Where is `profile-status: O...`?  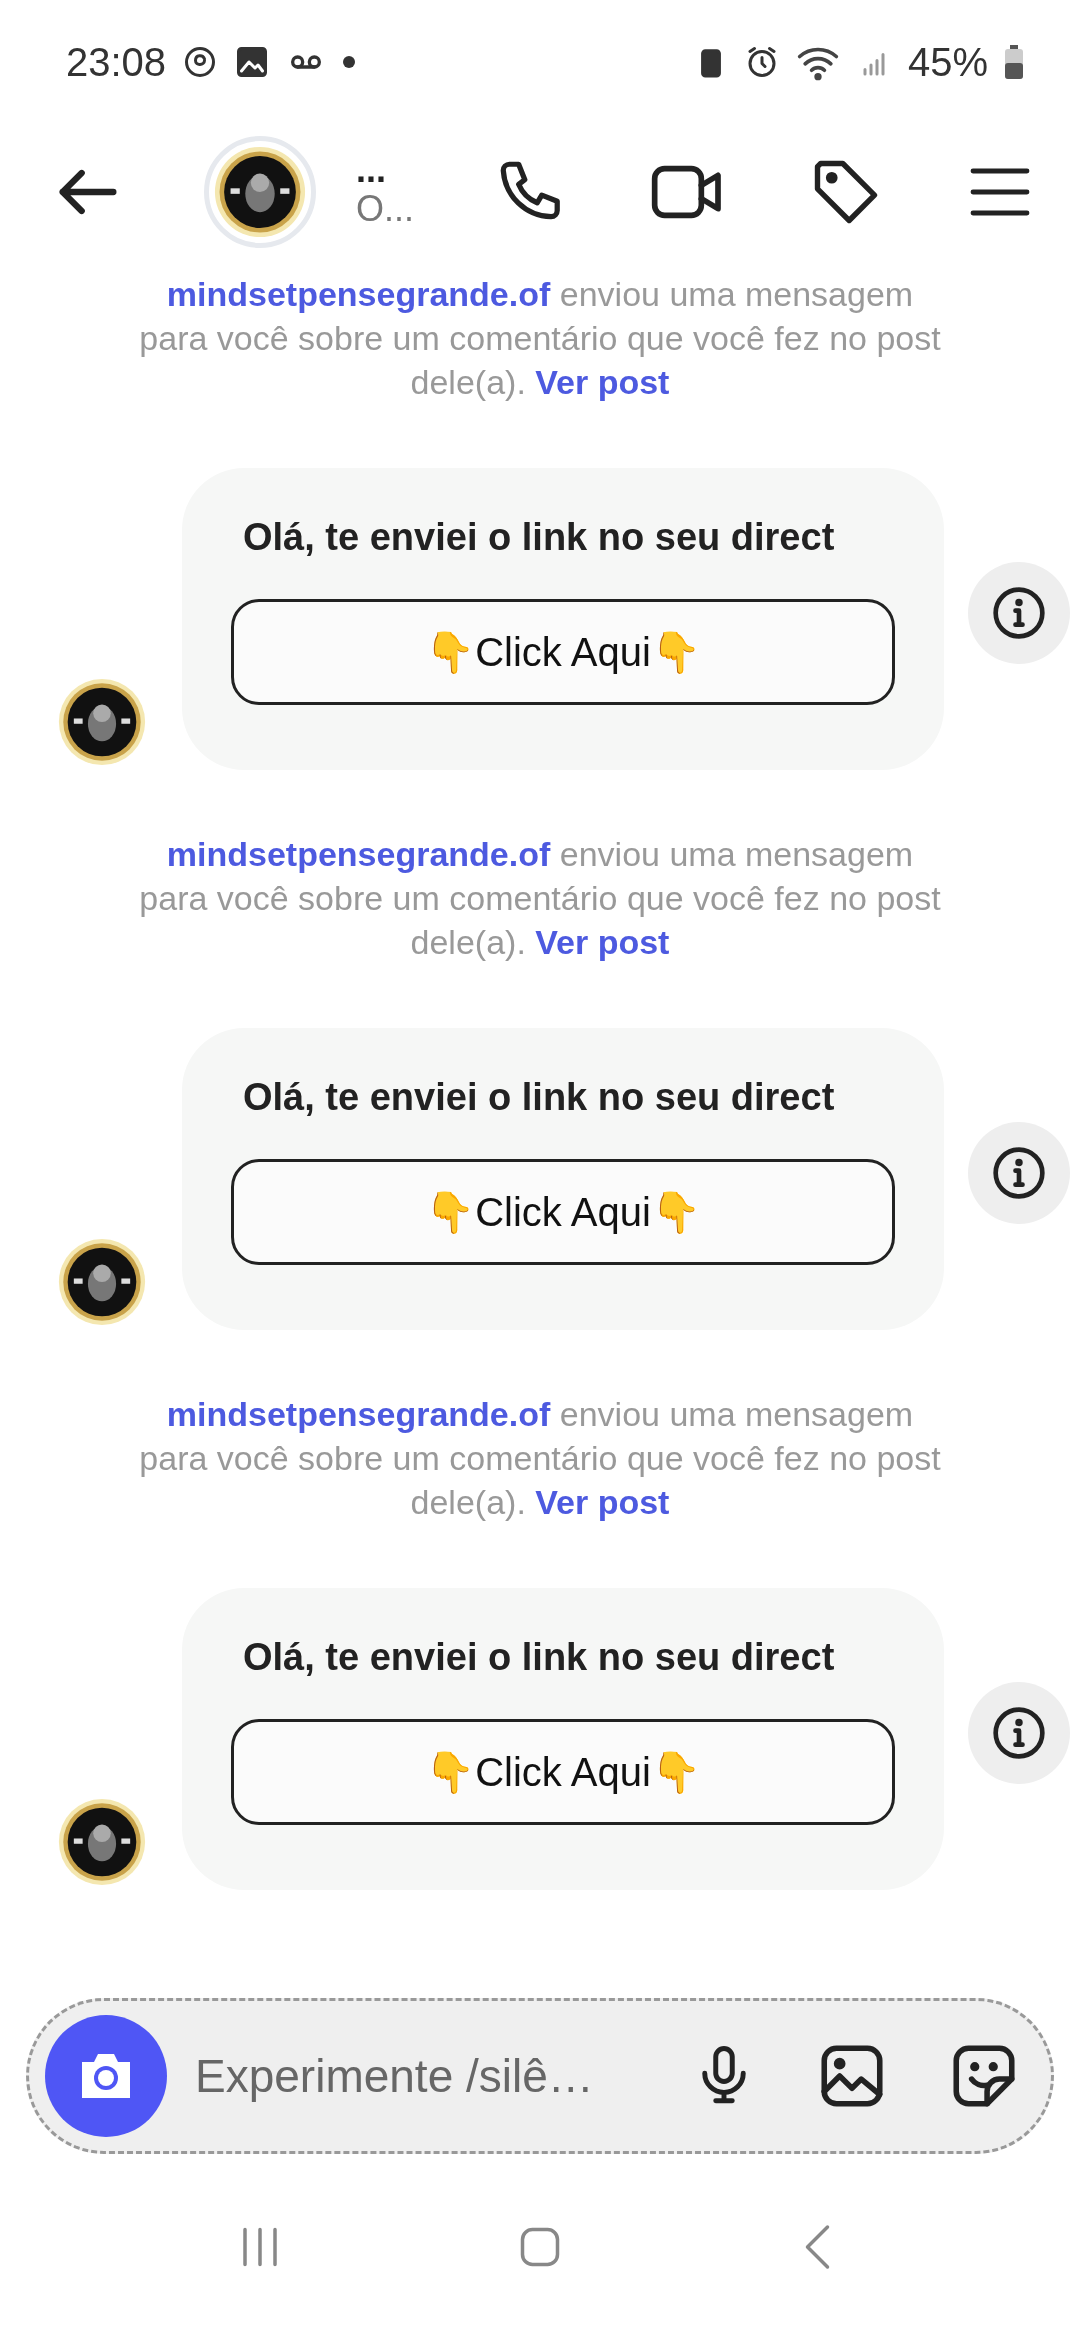 profile-status: O... is located at coordinates (385, 209).